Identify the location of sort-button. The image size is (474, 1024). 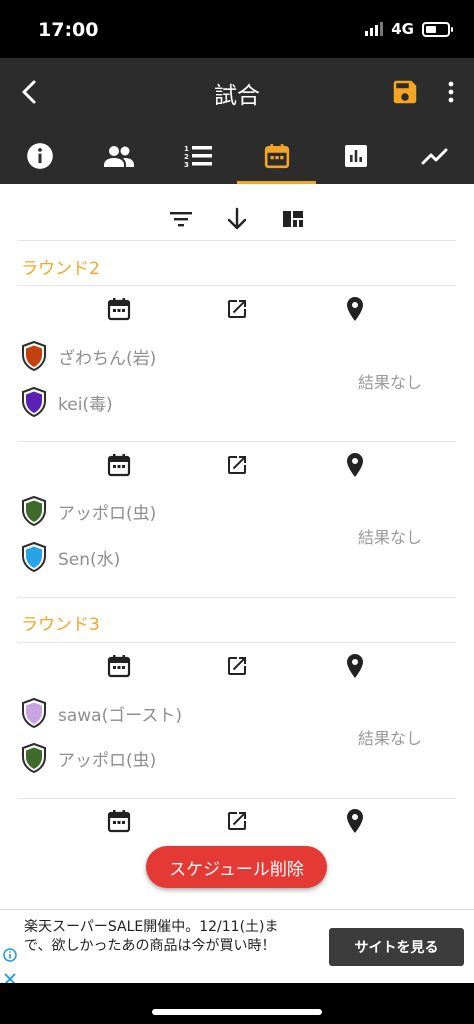
(237, 219).